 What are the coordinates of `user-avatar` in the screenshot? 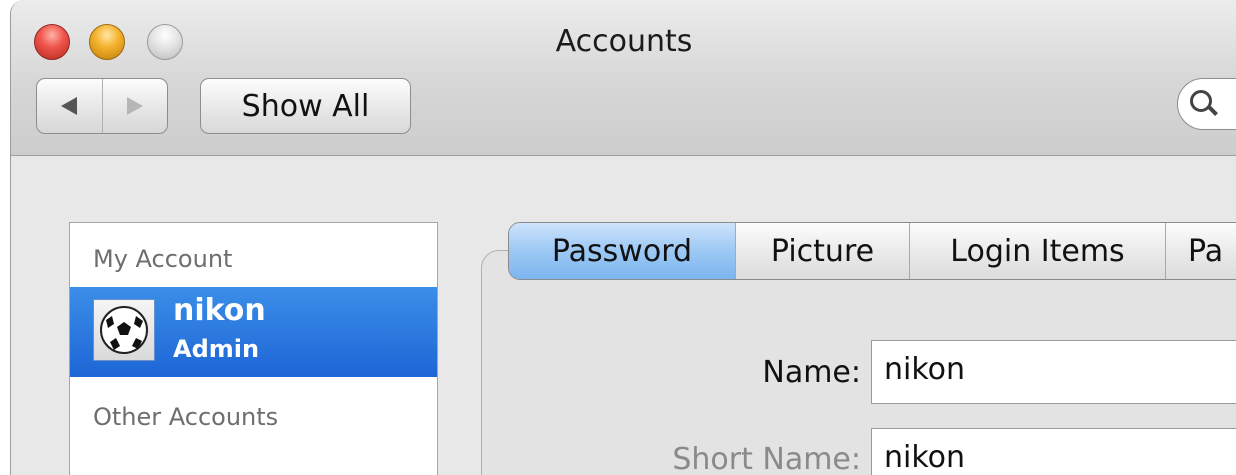 It's located at (124, 330).